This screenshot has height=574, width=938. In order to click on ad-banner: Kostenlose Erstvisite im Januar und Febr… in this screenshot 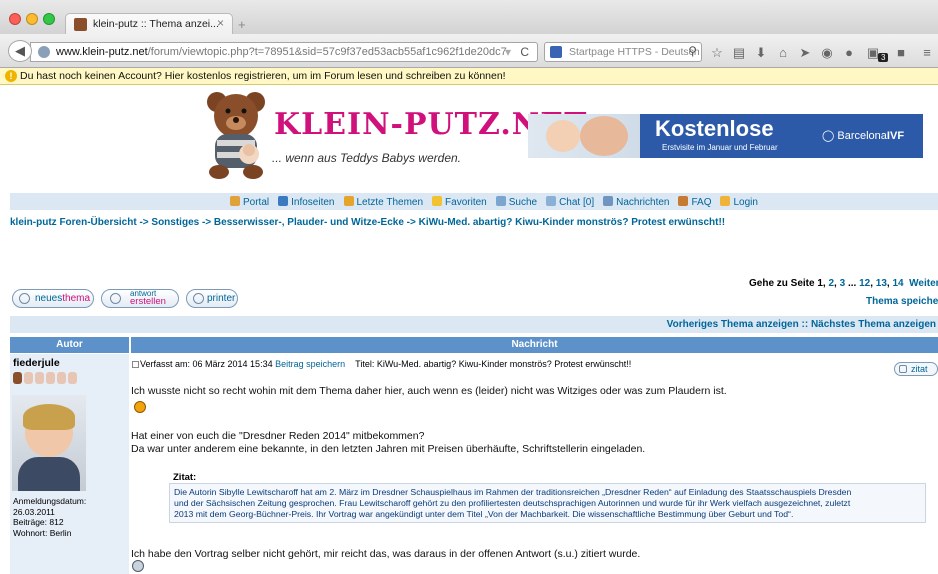, I will do `click(725, 136)`.